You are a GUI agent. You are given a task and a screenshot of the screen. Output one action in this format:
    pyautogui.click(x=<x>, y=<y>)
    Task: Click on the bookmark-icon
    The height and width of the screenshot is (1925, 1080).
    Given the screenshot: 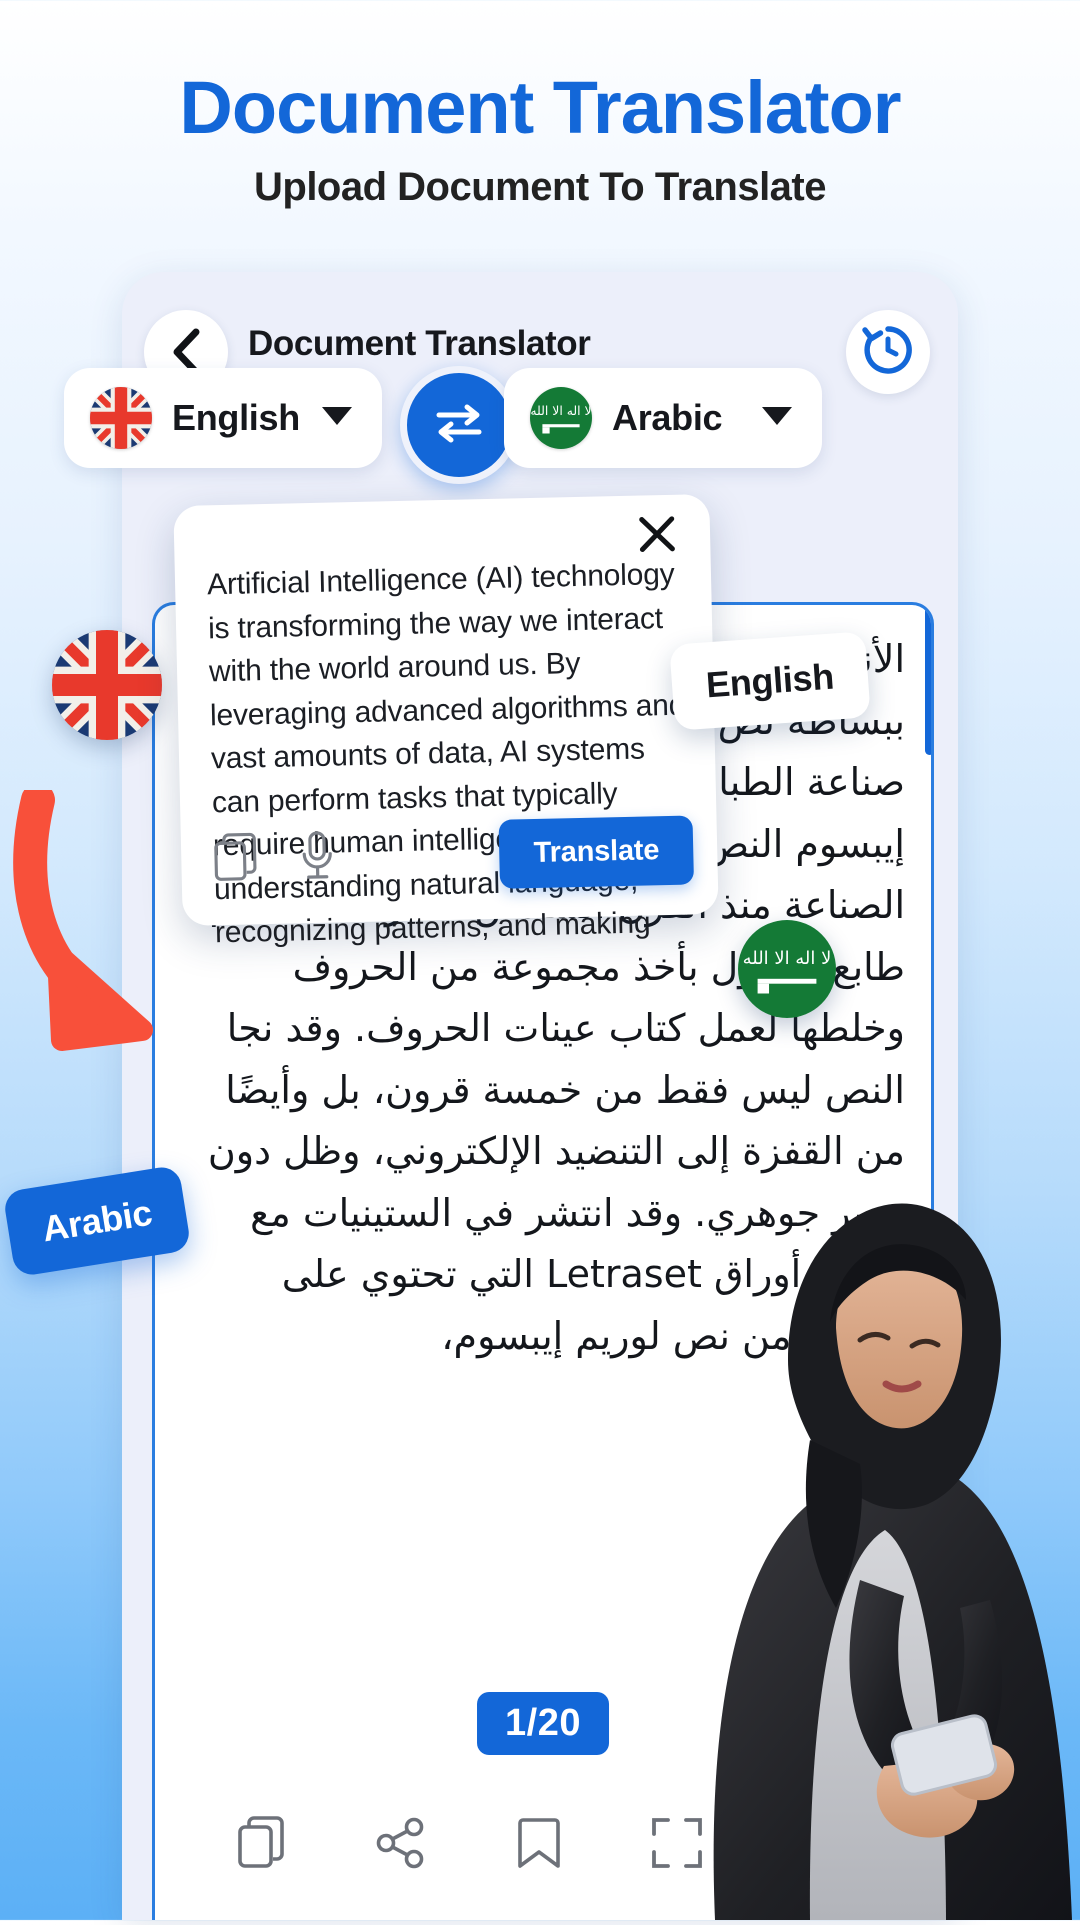 What is the action you would take?
    pyautogui.click(x=539, y=1845)
    